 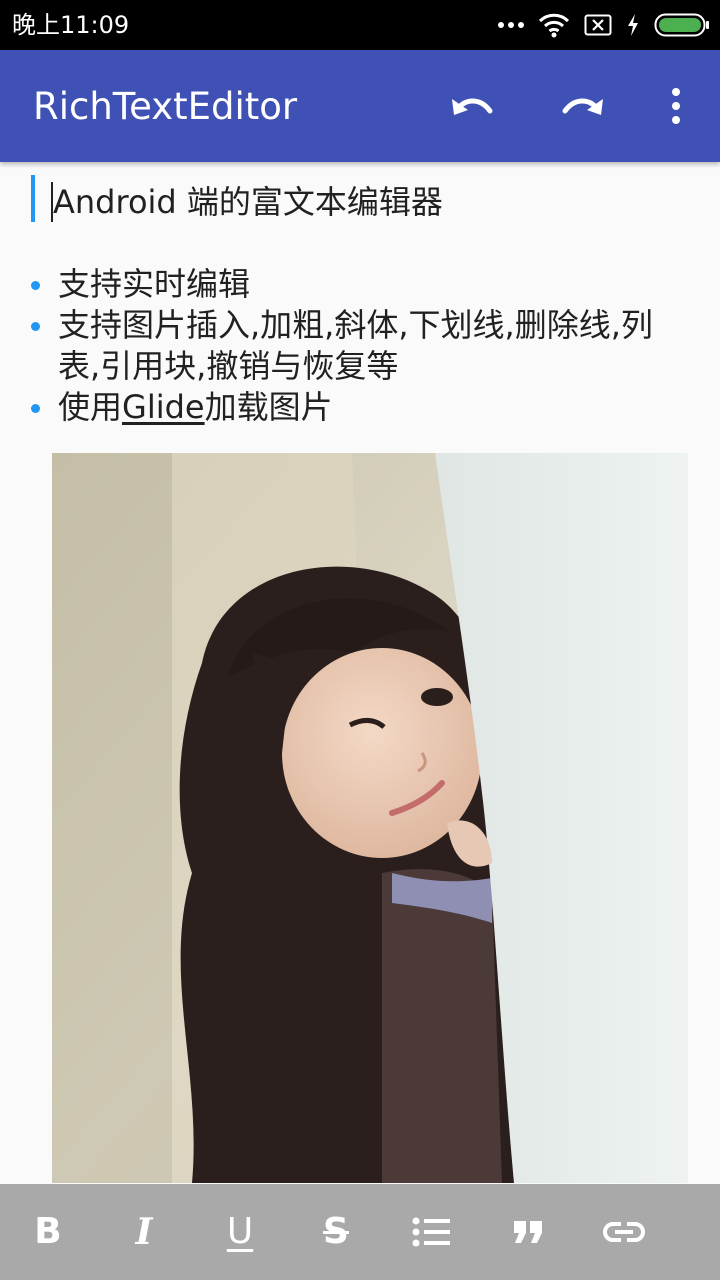 I want to click on overflow-menu-button, so click(x=676, y=106).